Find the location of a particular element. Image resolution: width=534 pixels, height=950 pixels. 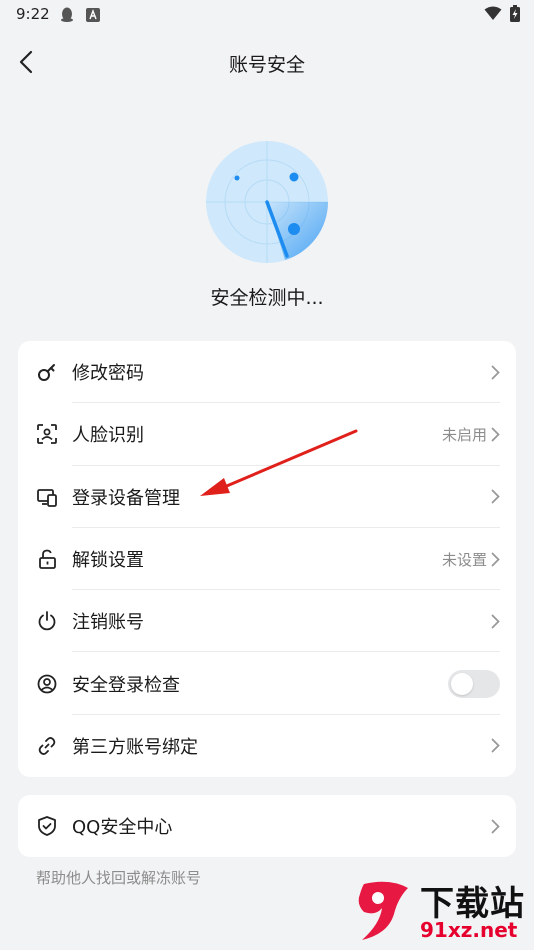

face-scan-icon is located at coordinates (47, 434).